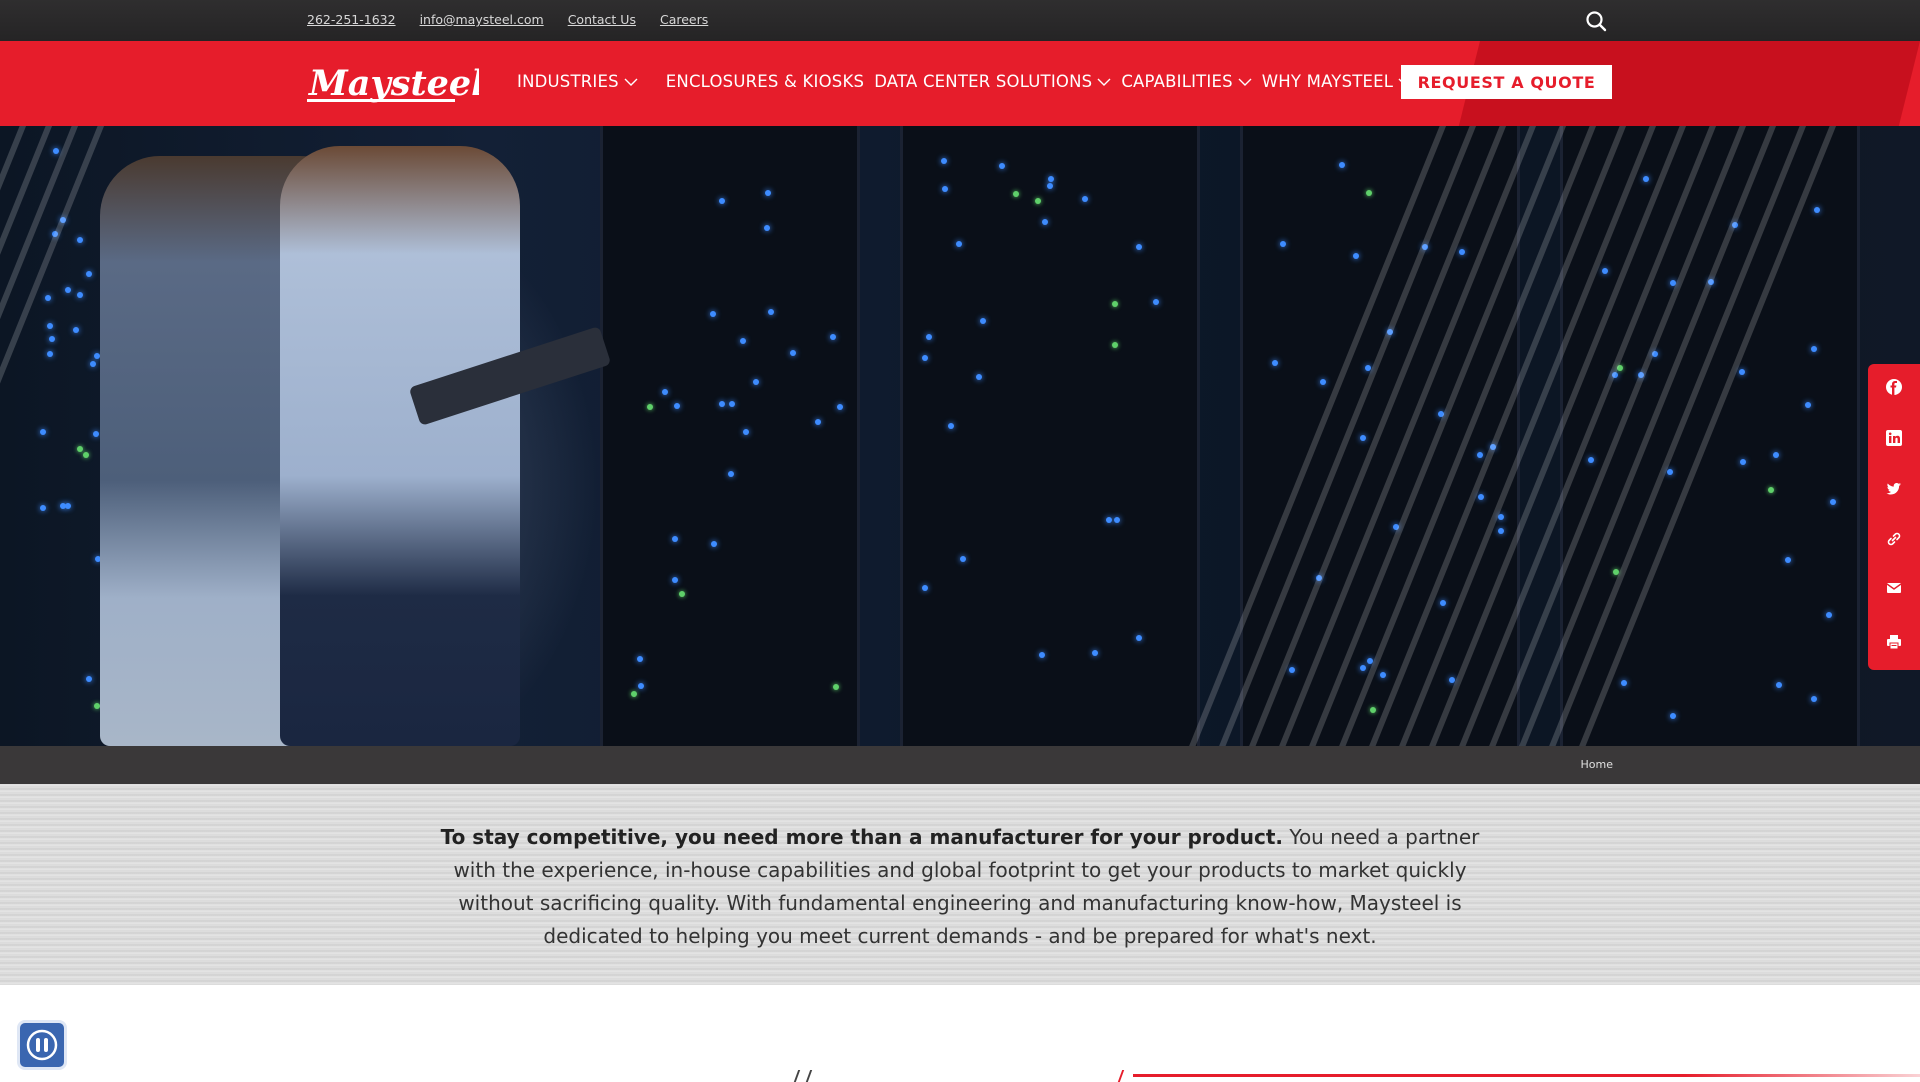 Image resolution: width=1920 pixels, height=1082 pixels. I want to click on contact-link: Contact Us, so click(602, 19).